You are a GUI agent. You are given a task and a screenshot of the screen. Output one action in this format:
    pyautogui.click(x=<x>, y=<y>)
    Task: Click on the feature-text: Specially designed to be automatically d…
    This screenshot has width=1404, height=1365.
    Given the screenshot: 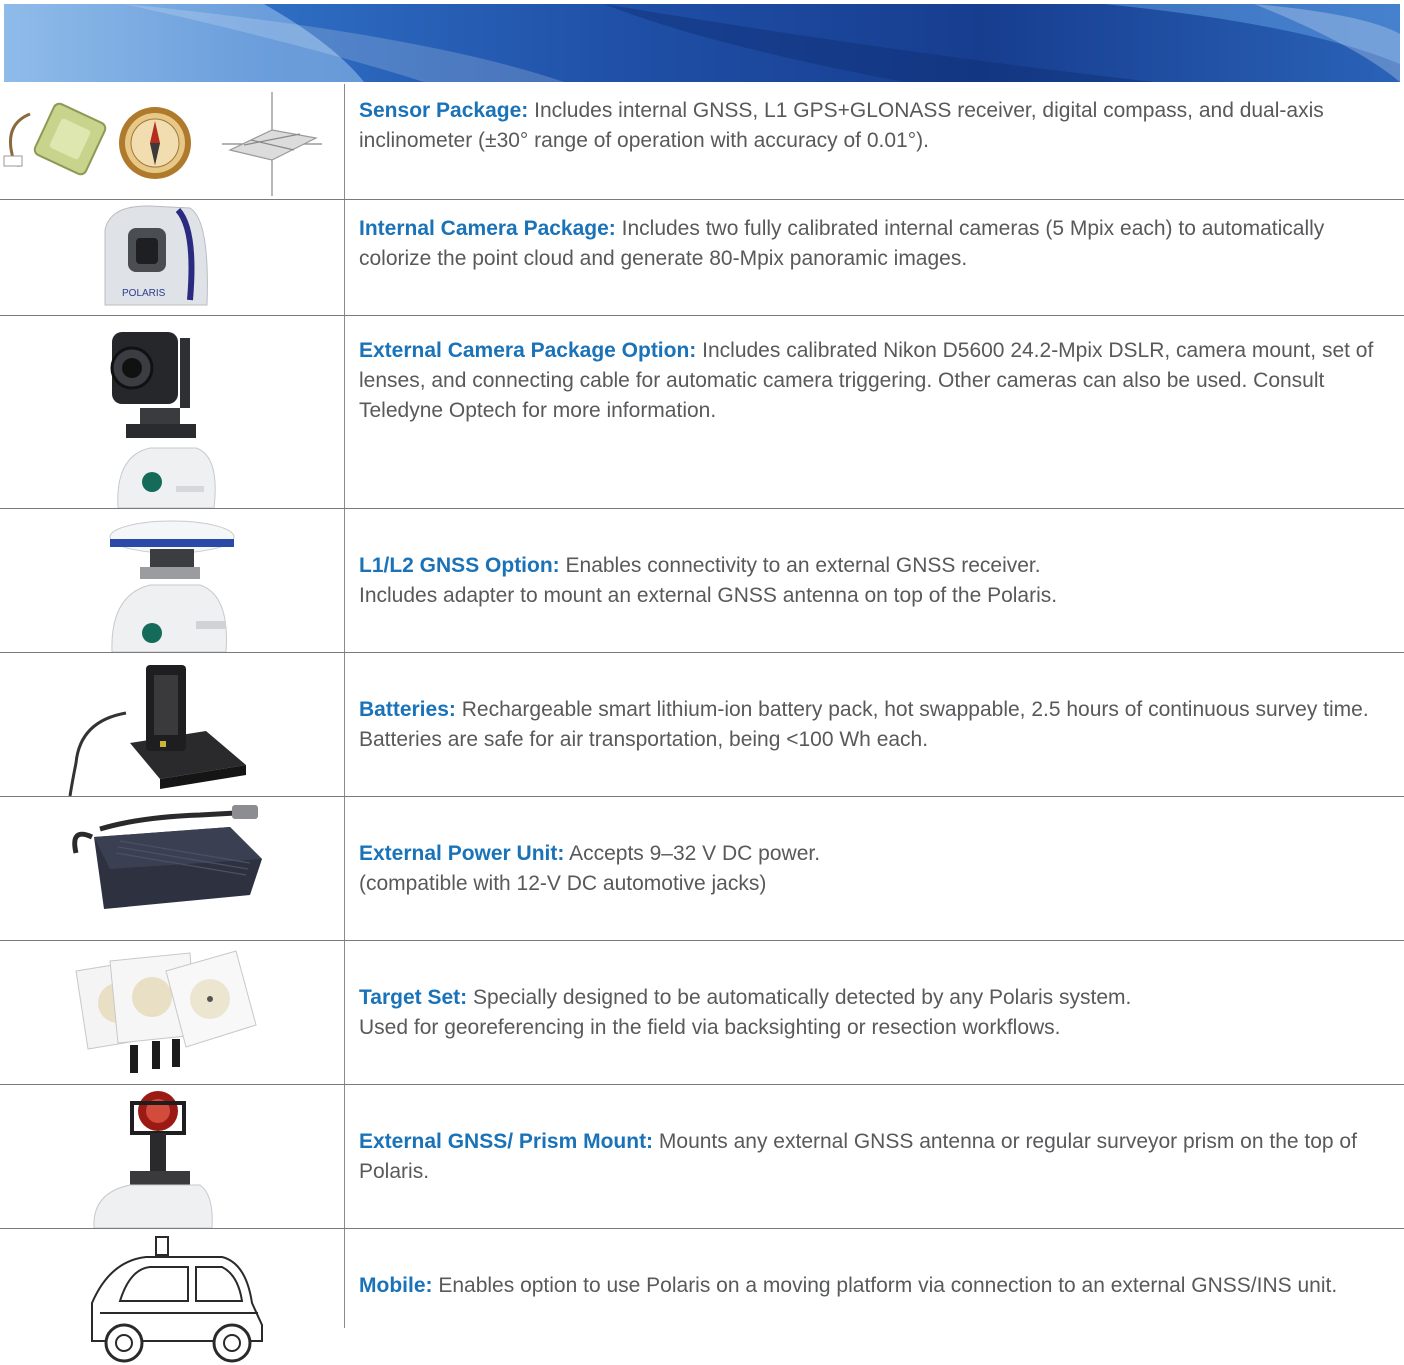 What is the action you would take?
    pyautogui.click(x=745, y=1012)
    